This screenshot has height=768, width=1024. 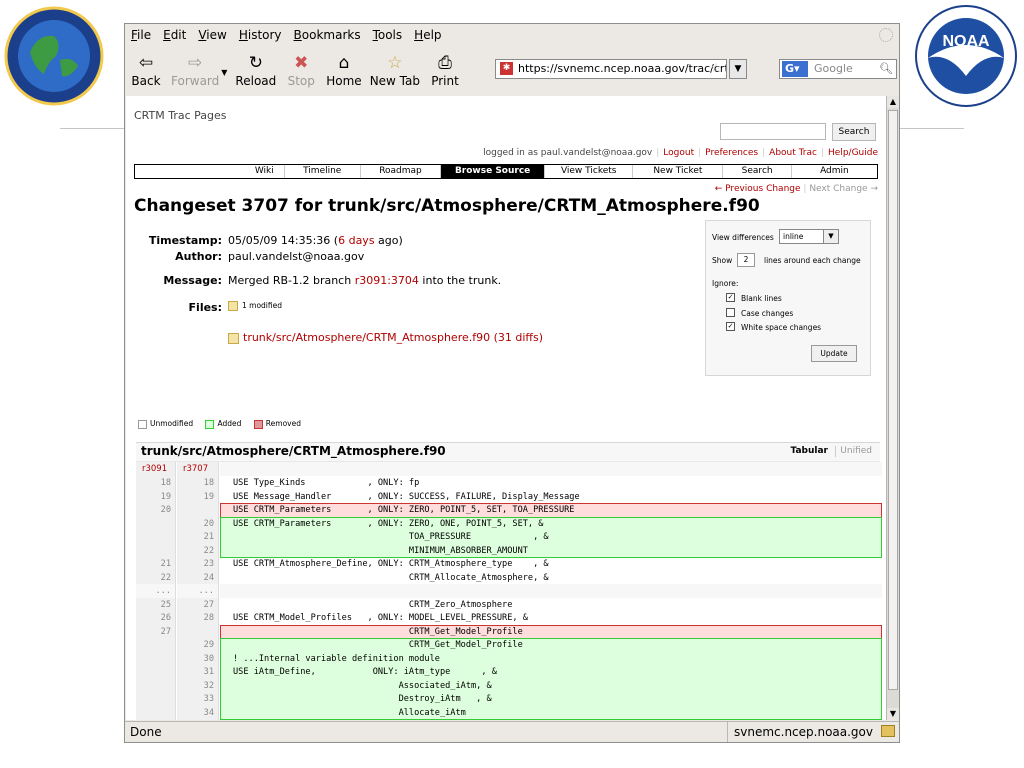 What do you see at coordinates (198, 658) in the screenshot?
I see `new-line-number: 30` at bounding box center [198, 658].